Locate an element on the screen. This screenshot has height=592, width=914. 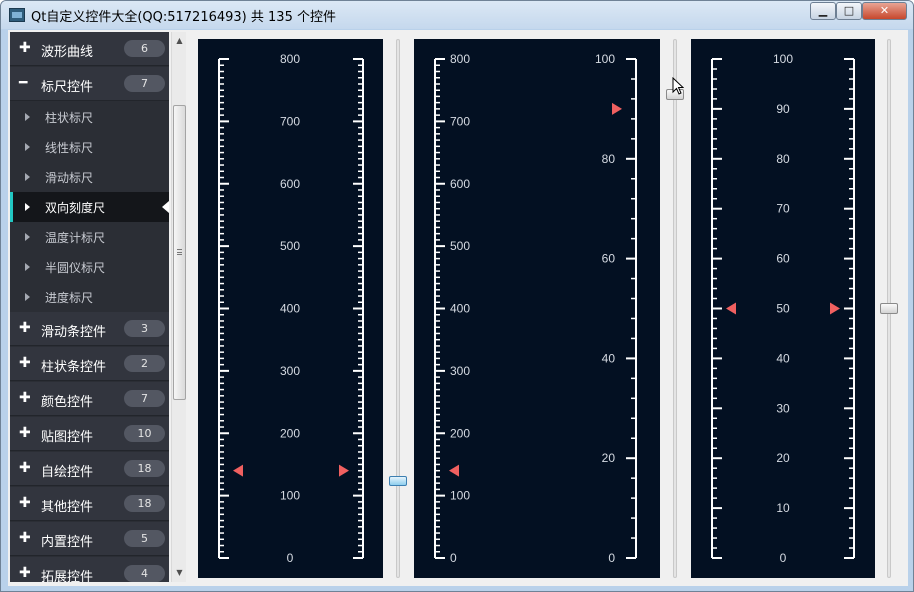
tick-label: 90 is located at coordinates (783, 109).